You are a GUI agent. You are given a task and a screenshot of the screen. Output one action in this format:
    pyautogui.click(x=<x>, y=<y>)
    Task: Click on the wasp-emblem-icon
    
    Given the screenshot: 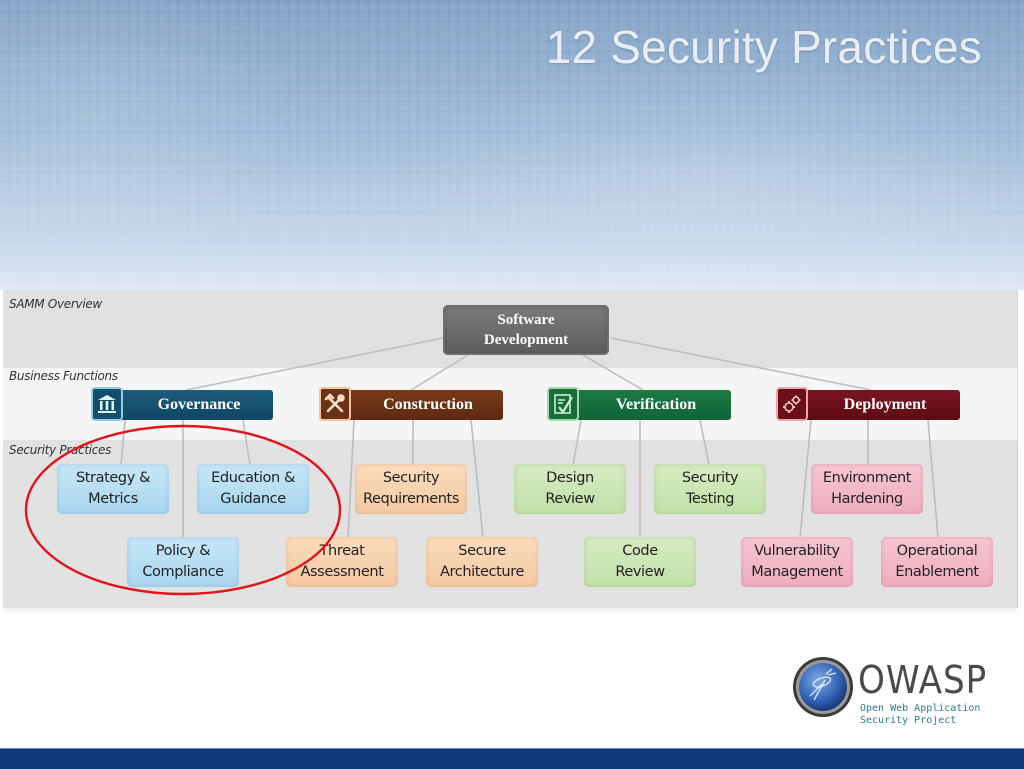 What is the action you would take?
    pyautogui.click(x=823, y=687)
    